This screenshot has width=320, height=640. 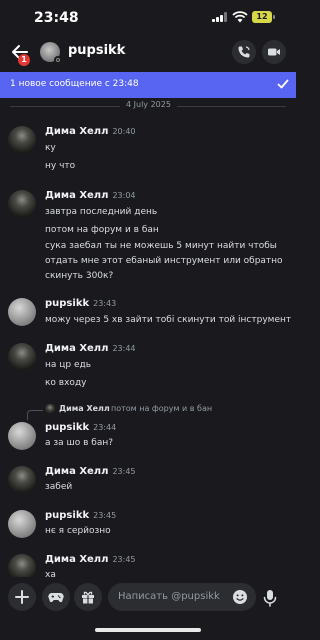 I want to click on plus-icon, so click(x=22, y=597).